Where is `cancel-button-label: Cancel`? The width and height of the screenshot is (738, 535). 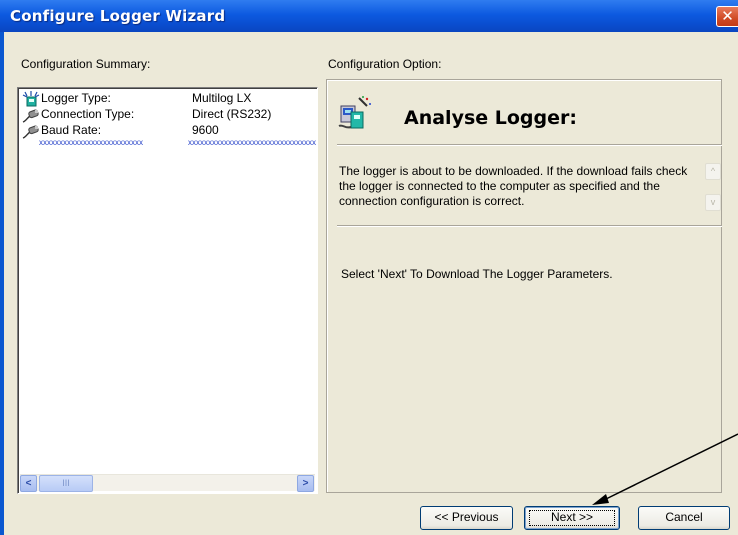
cancel-button-label: Cancel is located at coordinates (684, 517).